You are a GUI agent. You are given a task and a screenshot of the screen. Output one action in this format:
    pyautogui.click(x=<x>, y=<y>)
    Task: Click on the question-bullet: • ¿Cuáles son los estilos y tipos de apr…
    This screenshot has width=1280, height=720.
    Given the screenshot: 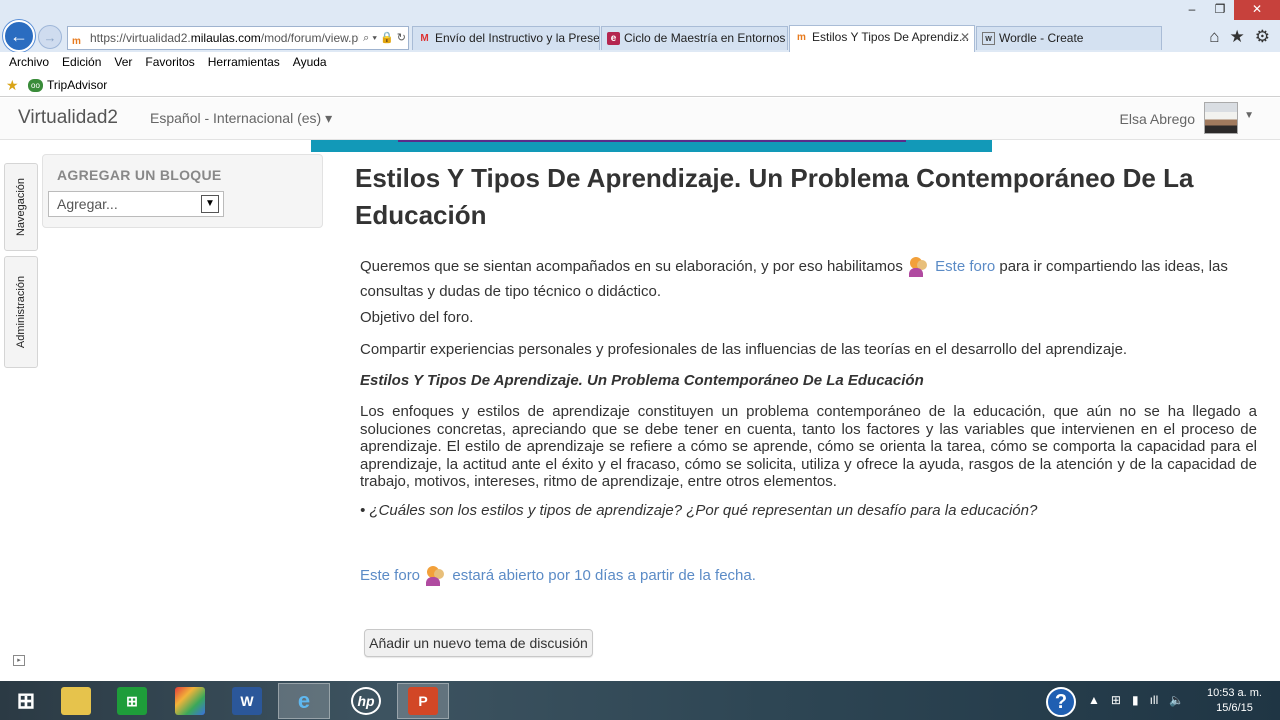 What is the action you would take?
    pyautogui.click(x=699, y=510)
    